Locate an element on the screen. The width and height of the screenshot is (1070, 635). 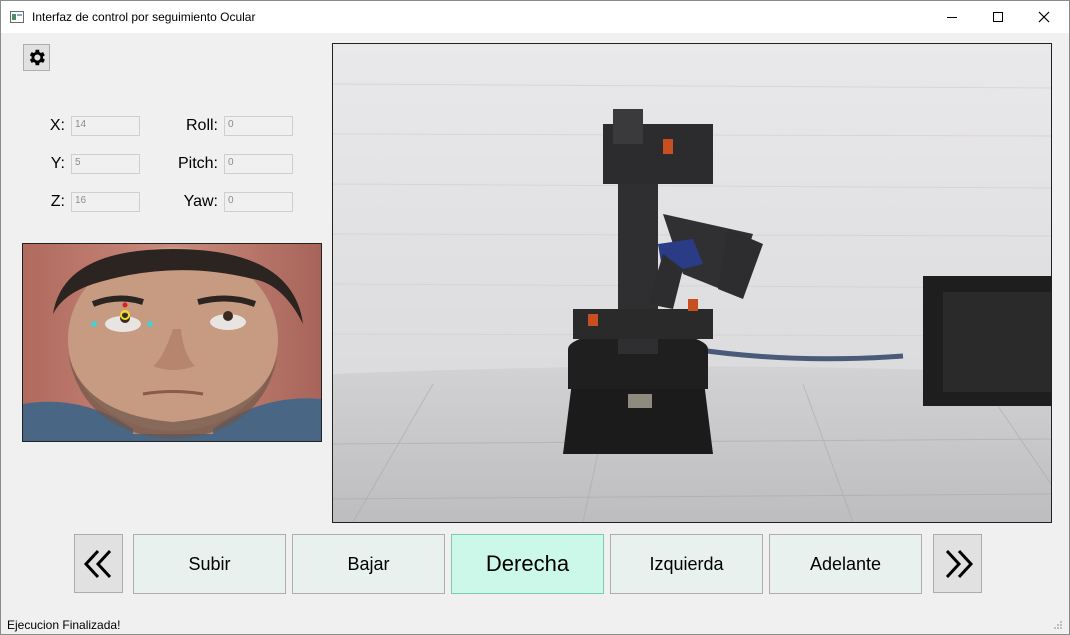
y-field: 5 is located at coordinates (105, 164).